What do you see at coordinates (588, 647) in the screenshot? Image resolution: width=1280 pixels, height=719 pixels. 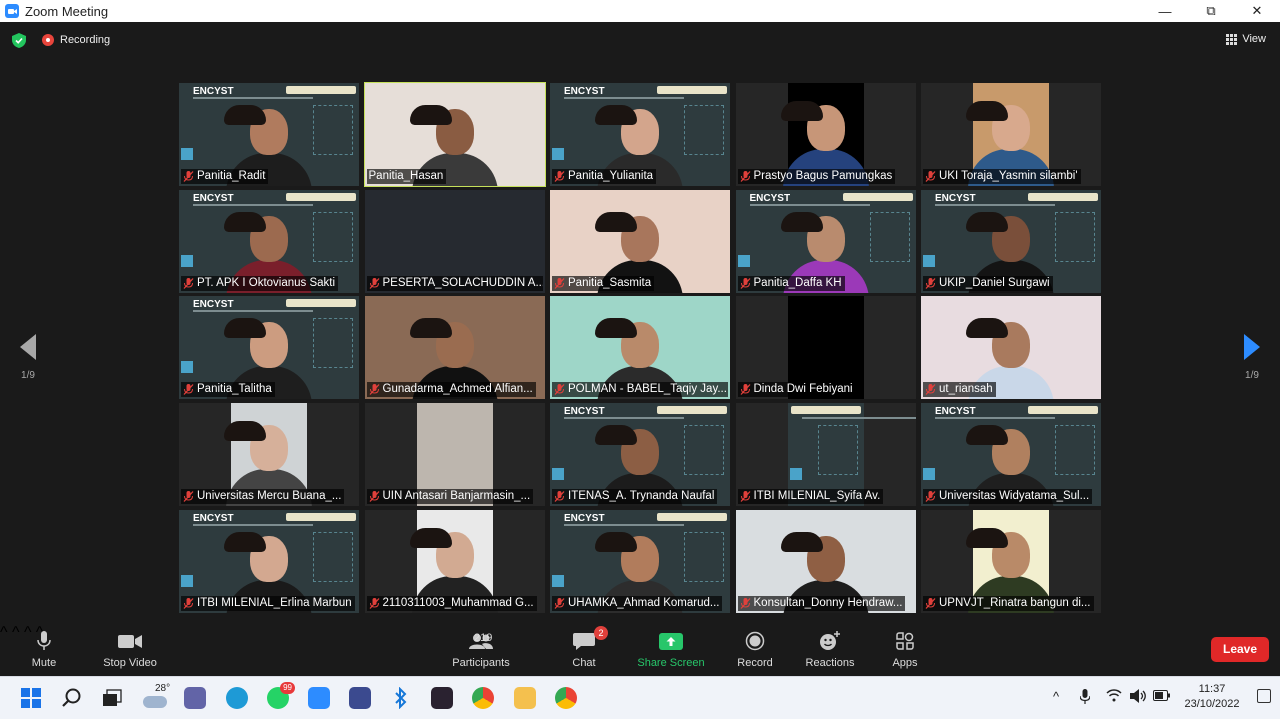 I see `chat-button: 2 Chat` at bounding box center [588, 647].